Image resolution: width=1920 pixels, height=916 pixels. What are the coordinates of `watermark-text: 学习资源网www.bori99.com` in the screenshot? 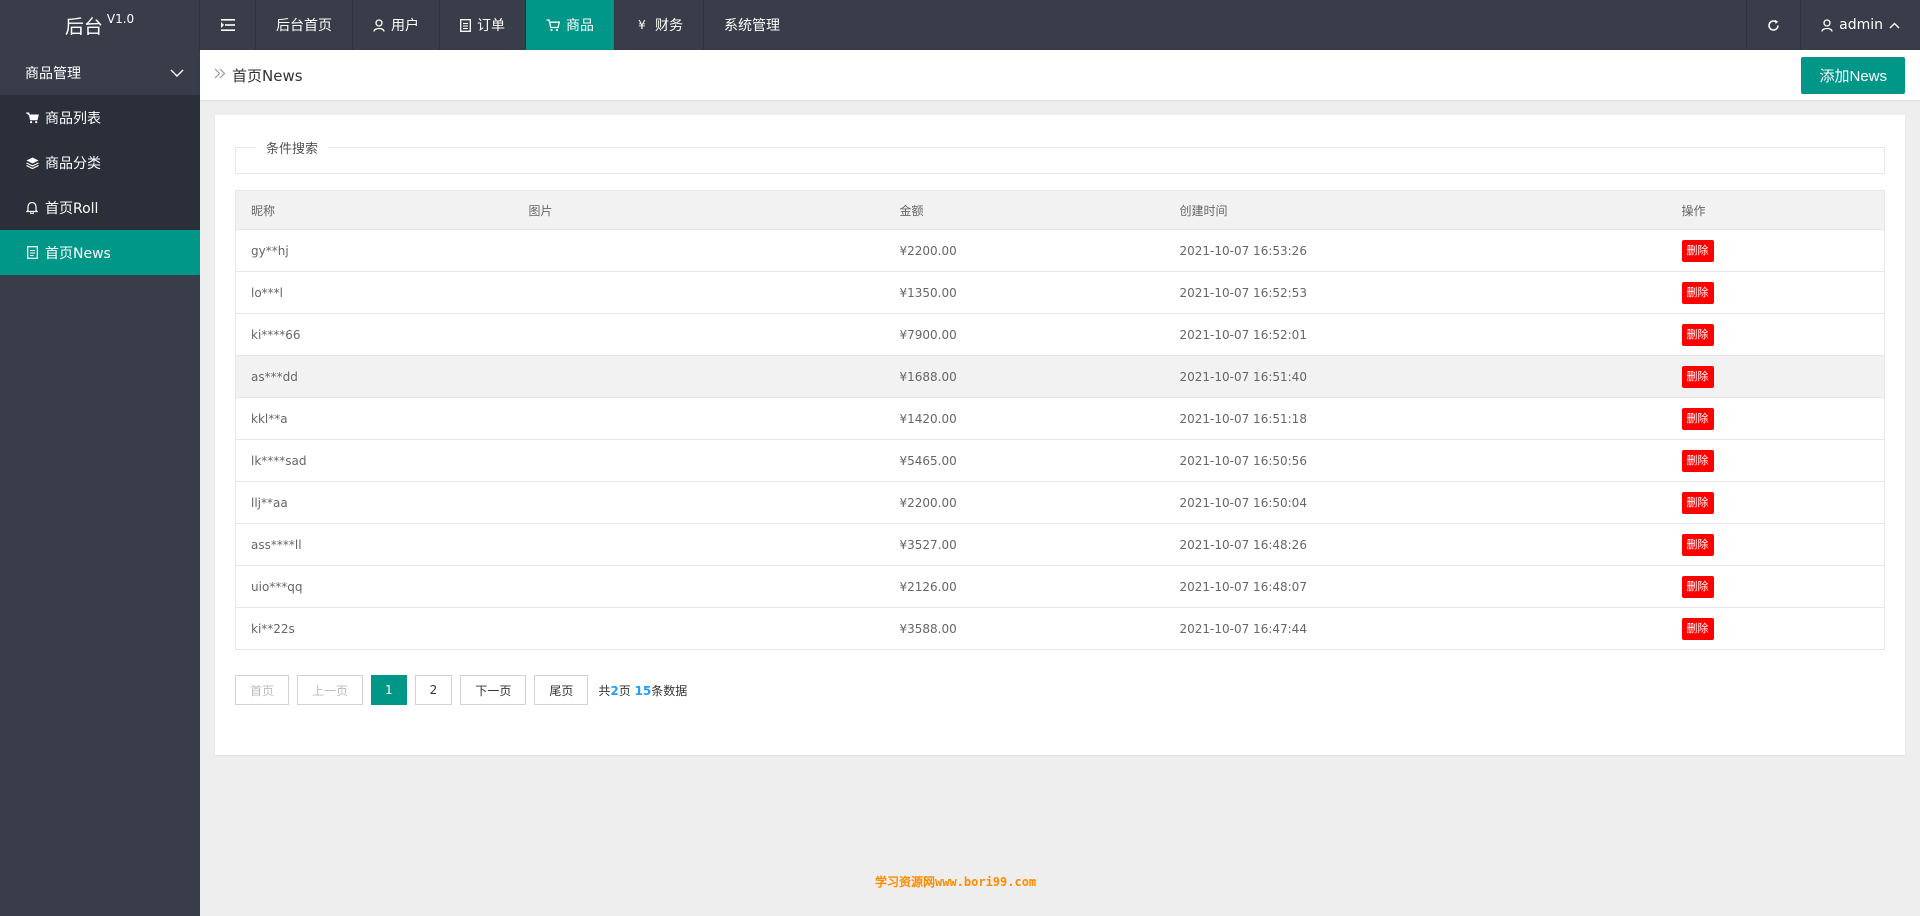 It's located at (956, 882).